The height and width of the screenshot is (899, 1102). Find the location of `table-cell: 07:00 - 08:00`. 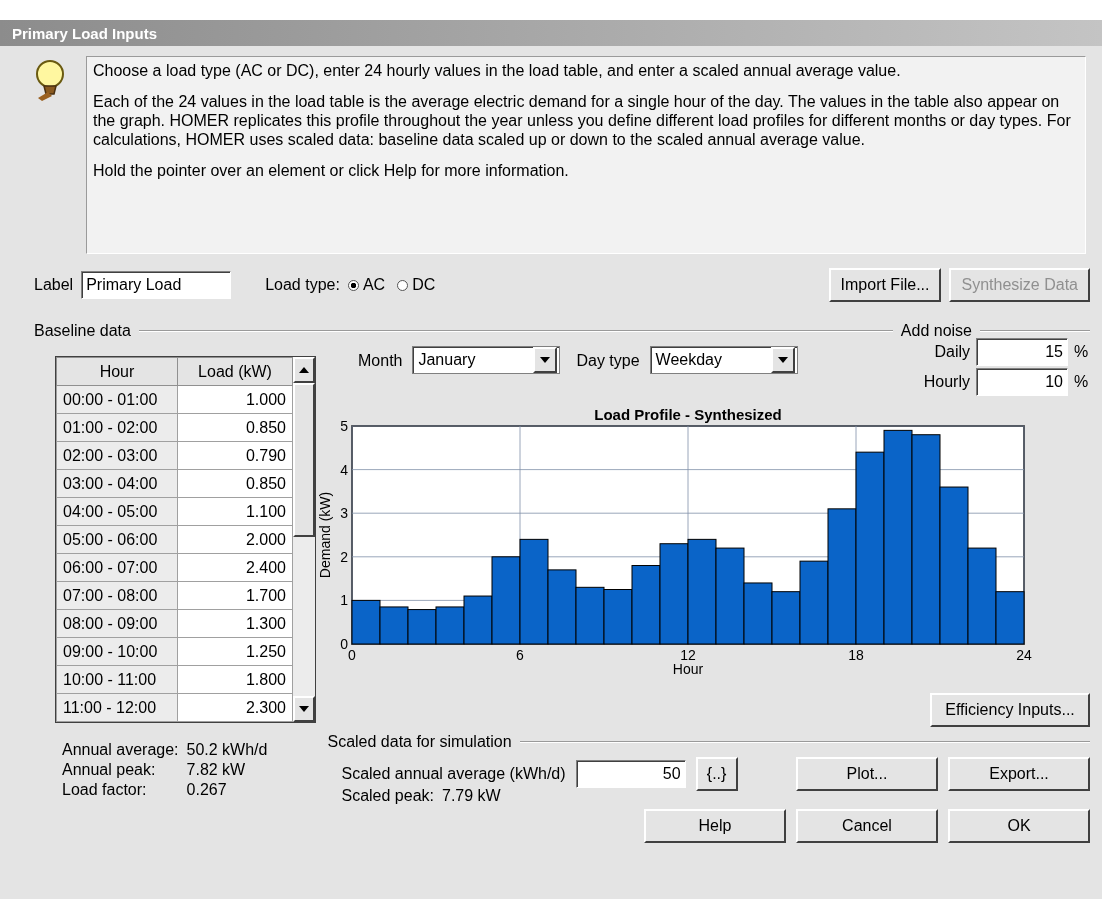

table-cell: 07:00 - 08:00 is located at coordinates (117, 595).